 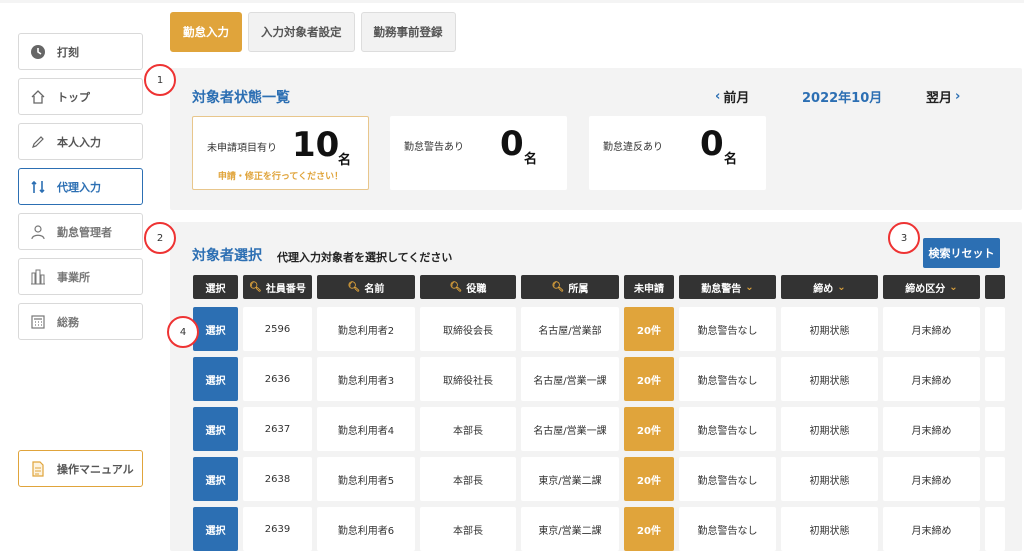 I want to click on status-title: 対象者状態一覧, so click(x=241, y=98).